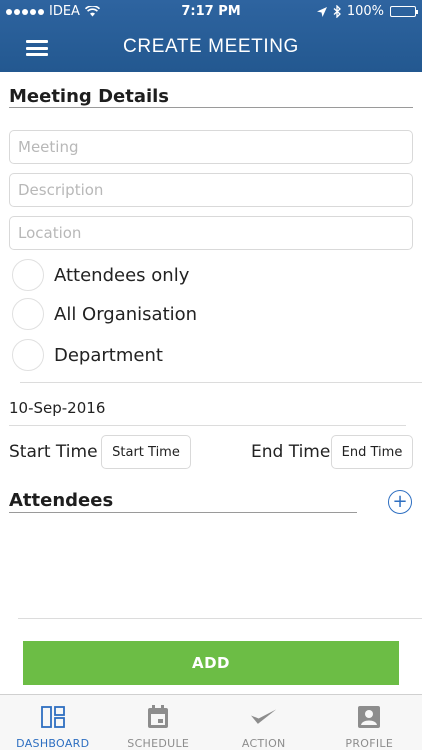 Image resolution: width=422 pixels, height=750 pixels. What do you see at coordinates (263, 743) in the screenshot?
I see `tab-label: ACTION` at bounding box center [263, 743].